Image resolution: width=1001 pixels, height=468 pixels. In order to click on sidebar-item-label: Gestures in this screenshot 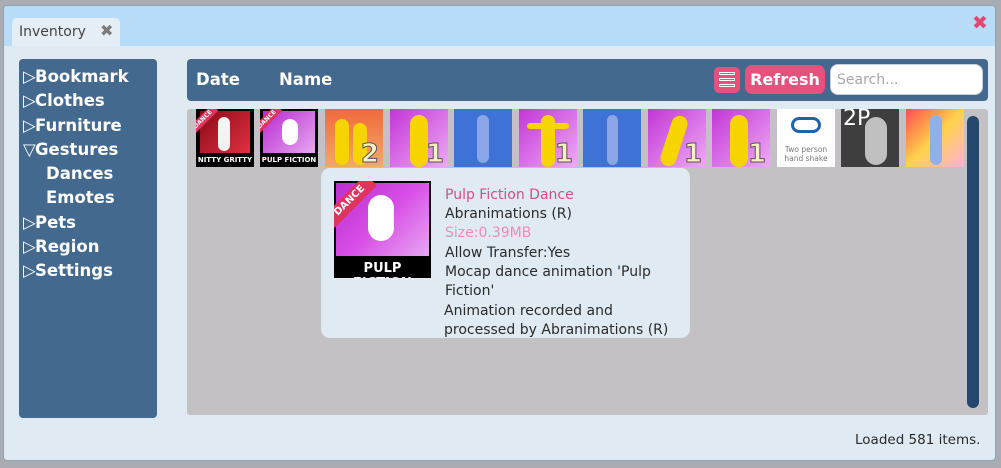, I will do `click(77, 149)`.